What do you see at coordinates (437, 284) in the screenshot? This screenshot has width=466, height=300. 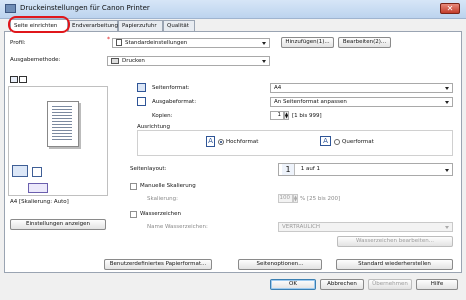 I see `help-button: Hilfe` at bounding box center [437, 284].